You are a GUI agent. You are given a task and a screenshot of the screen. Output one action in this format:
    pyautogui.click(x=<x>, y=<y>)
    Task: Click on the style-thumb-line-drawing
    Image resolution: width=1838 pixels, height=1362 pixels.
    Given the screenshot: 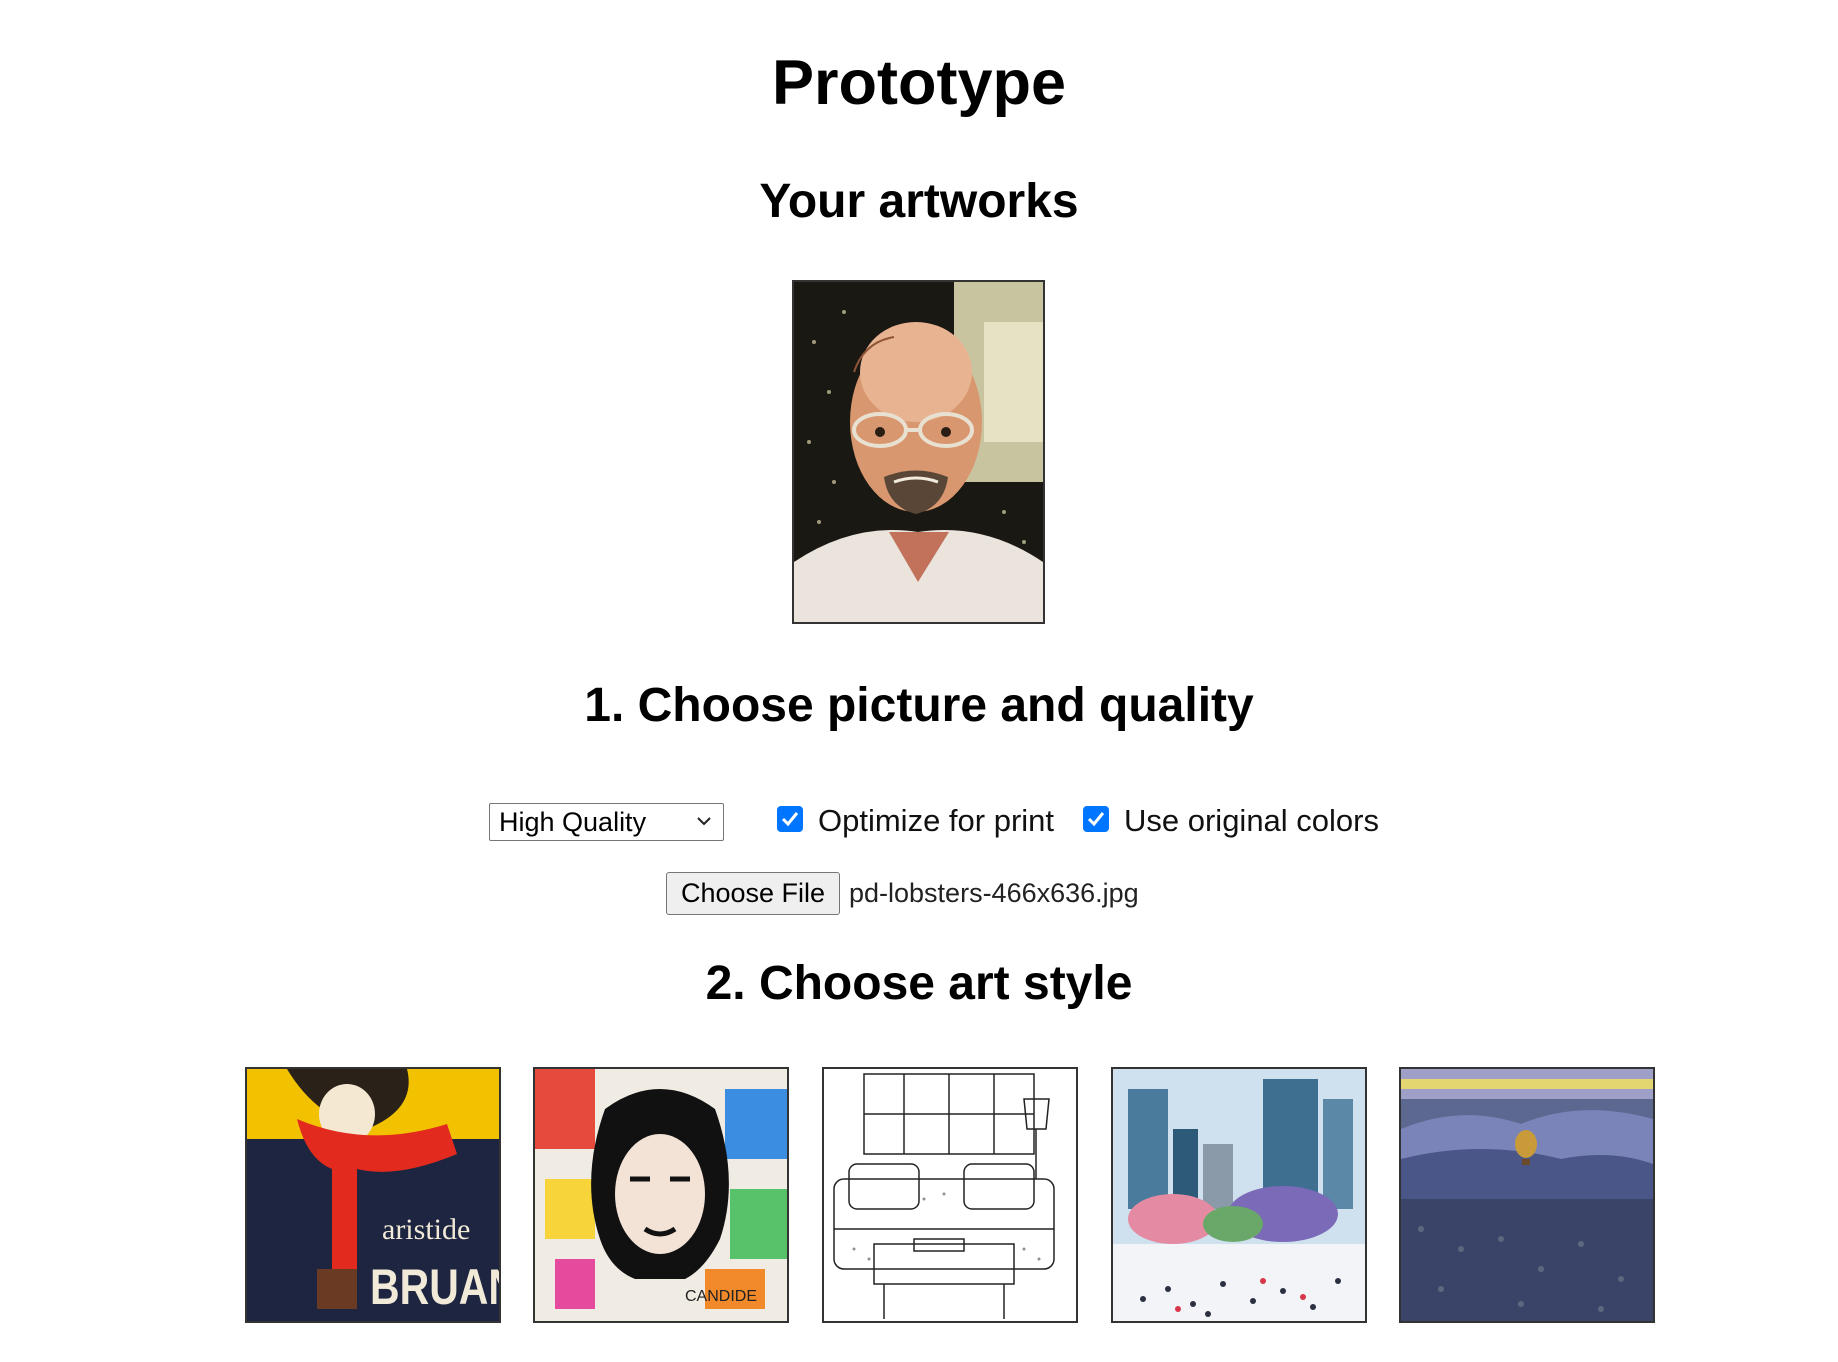 What is the action you would take?
    pyautogui.click(x=950, y=1195)
    